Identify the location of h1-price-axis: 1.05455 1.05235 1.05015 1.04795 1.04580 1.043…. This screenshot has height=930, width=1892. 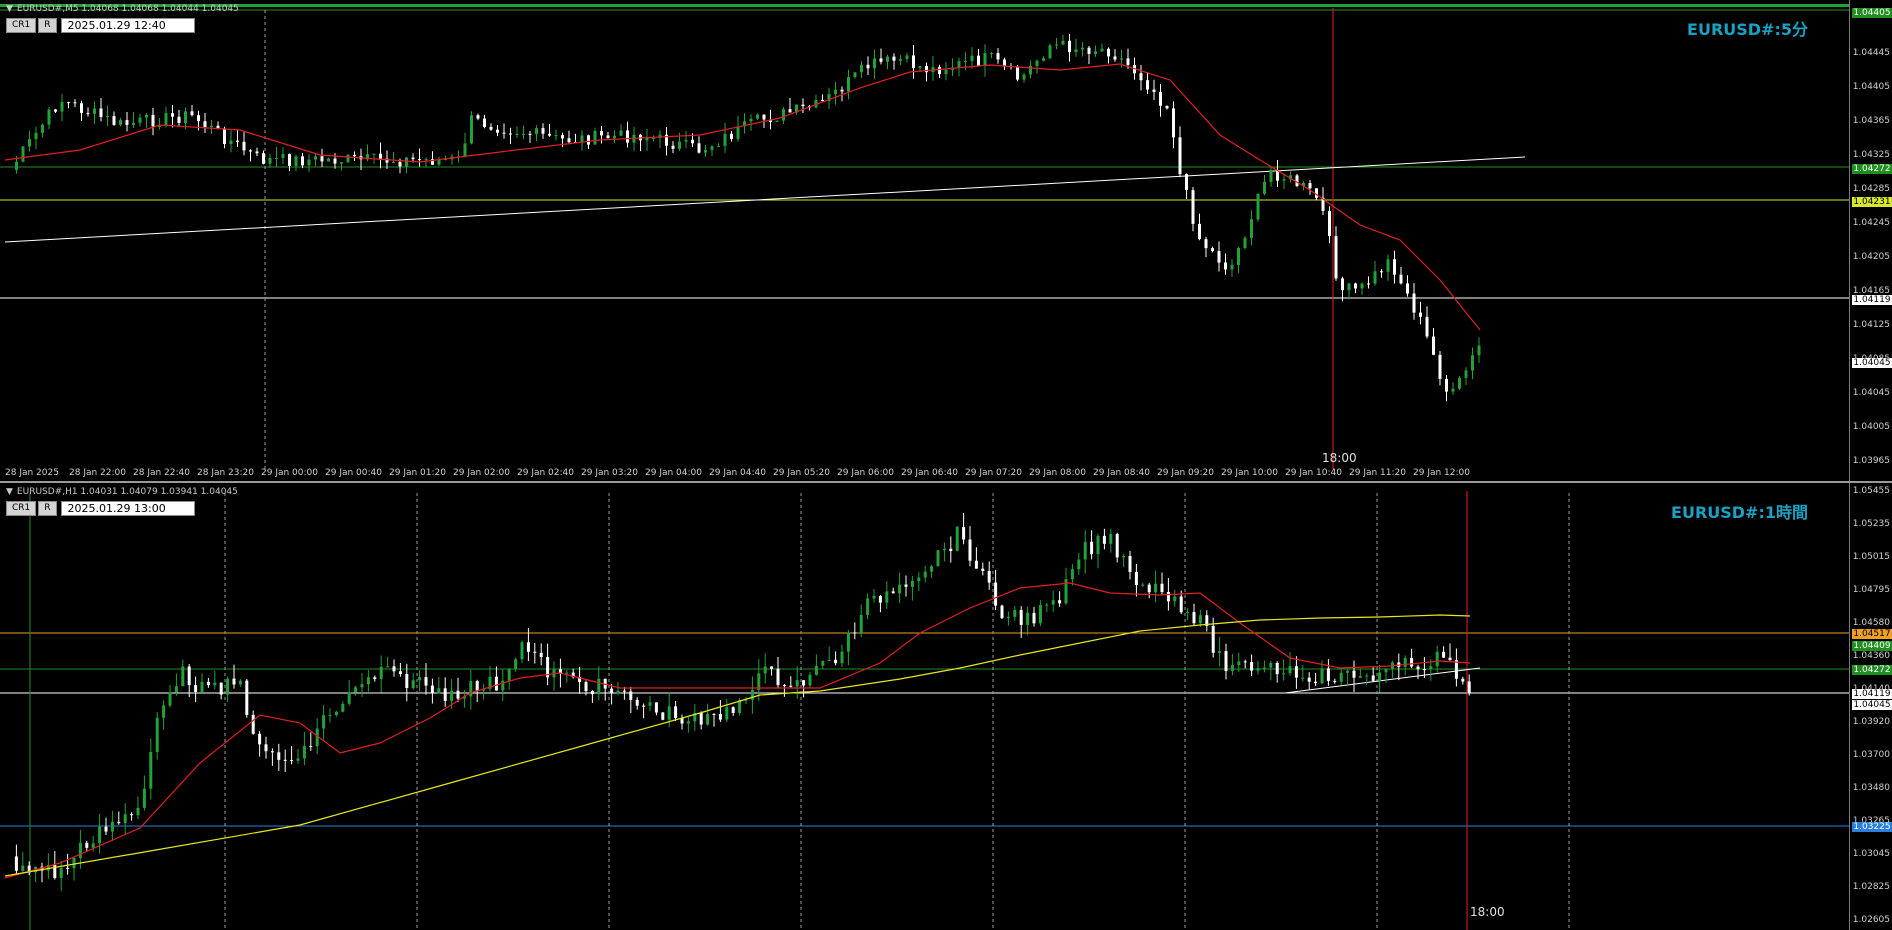
(1870, 706).